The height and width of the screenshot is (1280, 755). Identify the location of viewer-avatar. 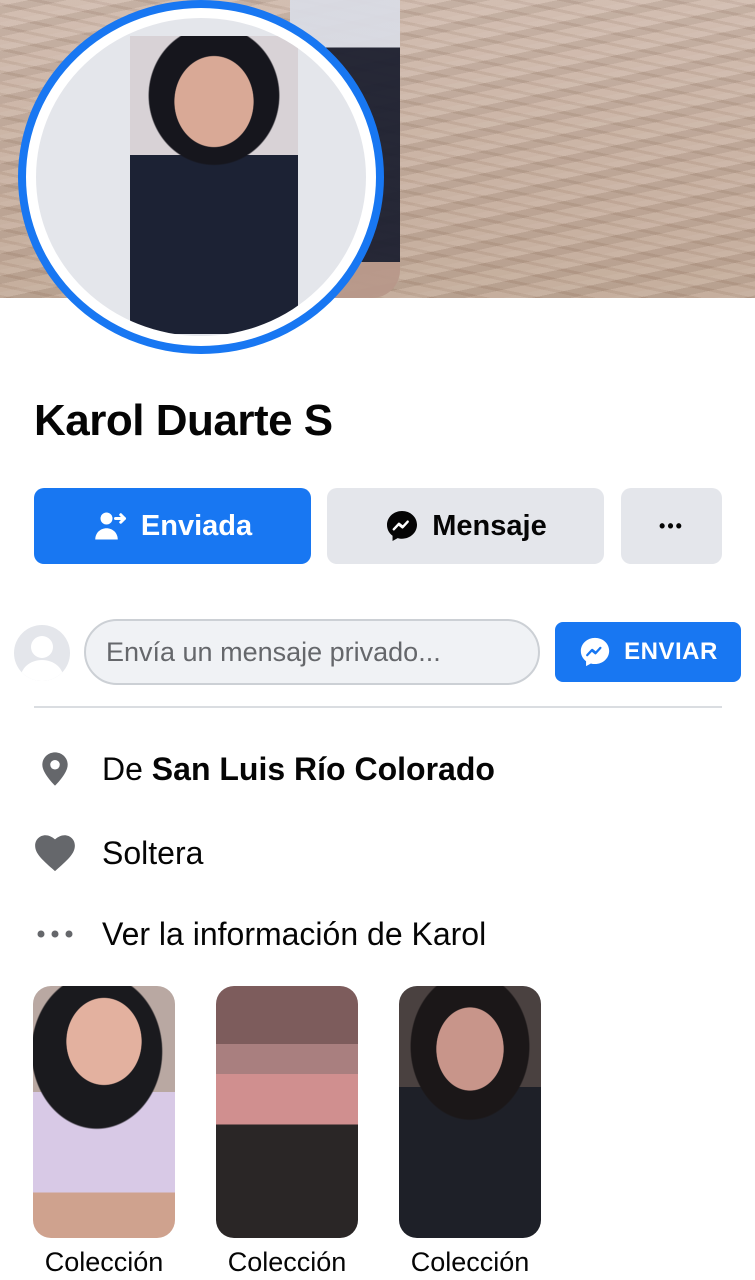
(42, 653).